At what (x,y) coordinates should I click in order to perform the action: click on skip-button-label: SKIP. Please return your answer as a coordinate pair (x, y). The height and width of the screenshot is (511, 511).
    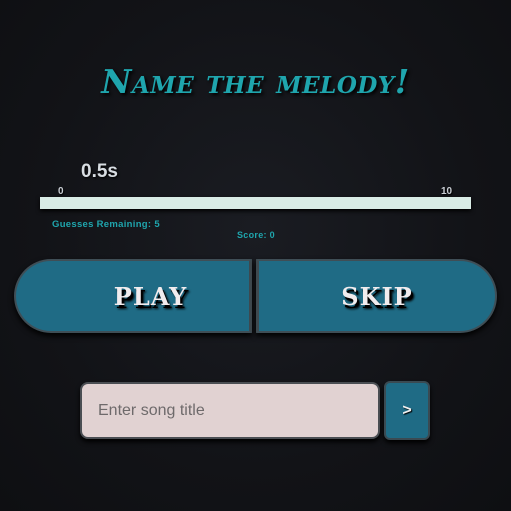
    Looking at the image, I should click on (377, 296).